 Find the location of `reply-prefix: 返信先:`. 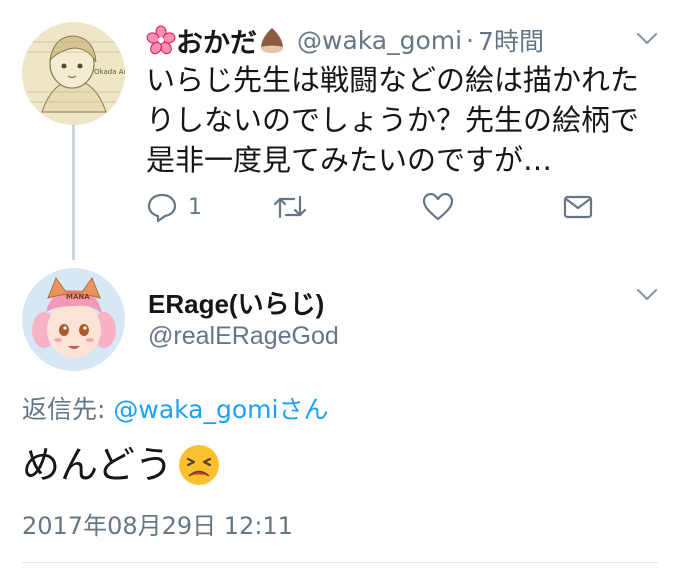

reply-prefix: 返信先: is located at coordinates (68, 409).